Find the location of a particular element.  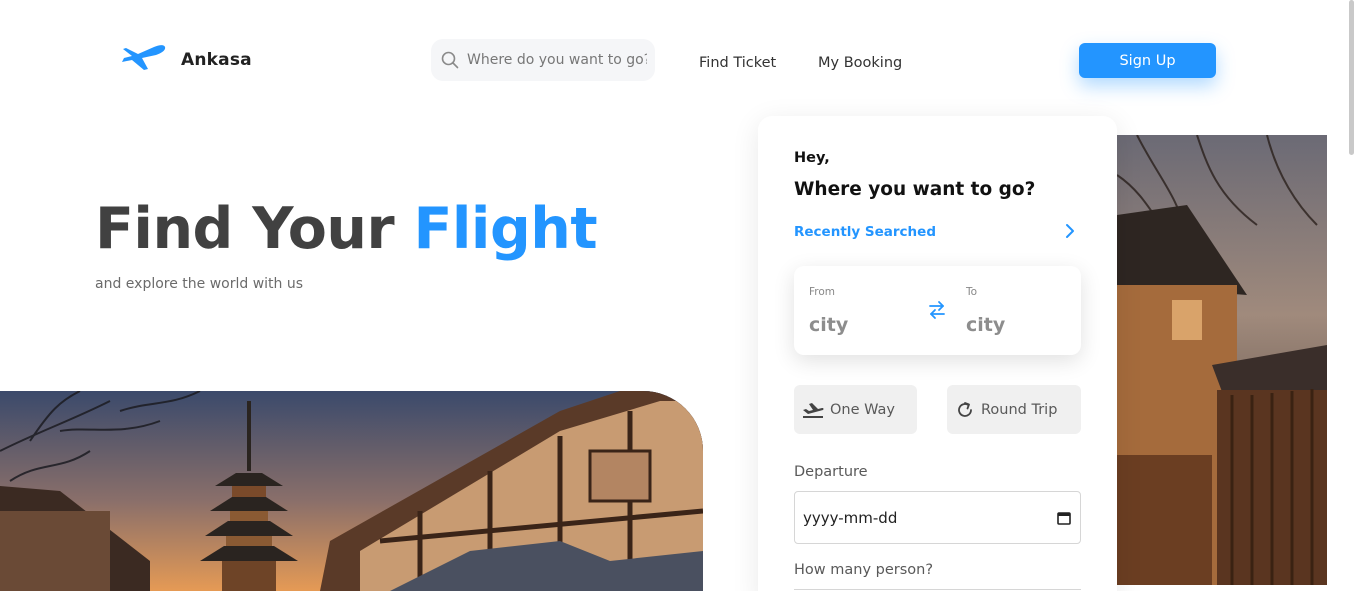

swap-arrows-icon is located at coordinates (937, 310).